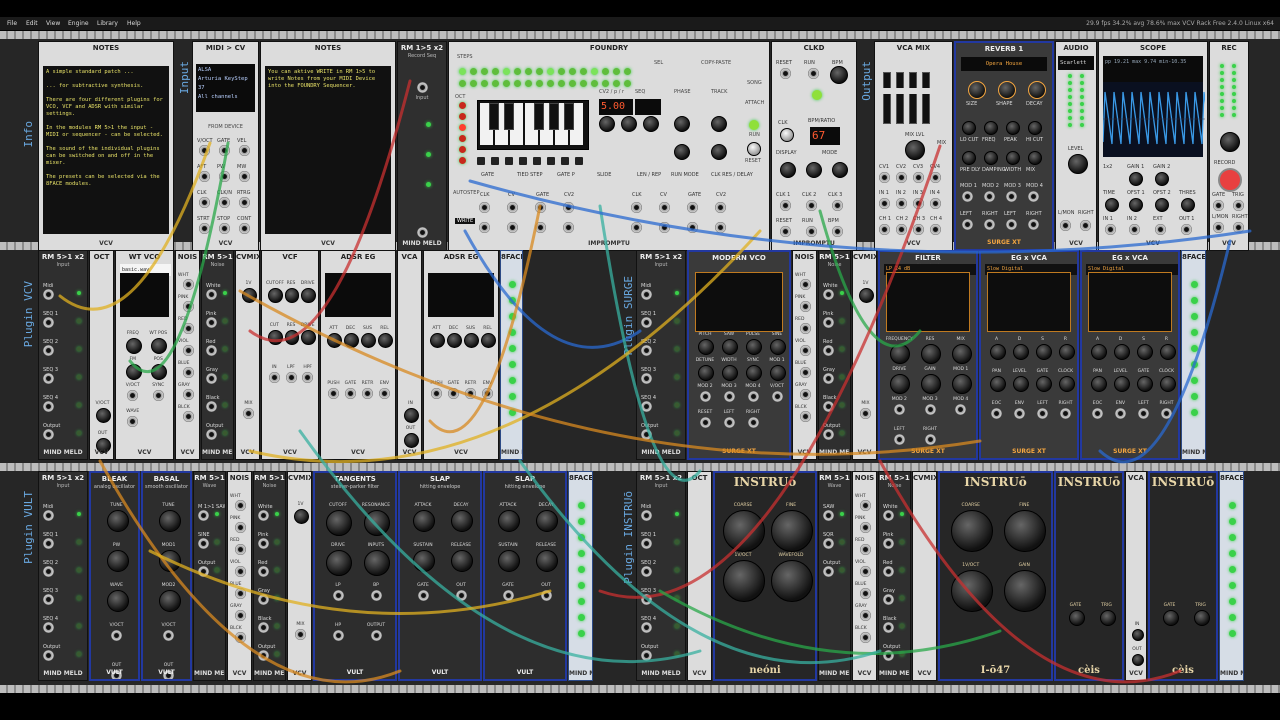 The image size is (1280, 720). I want to click on midi-gate-jack, so click(224, 150).